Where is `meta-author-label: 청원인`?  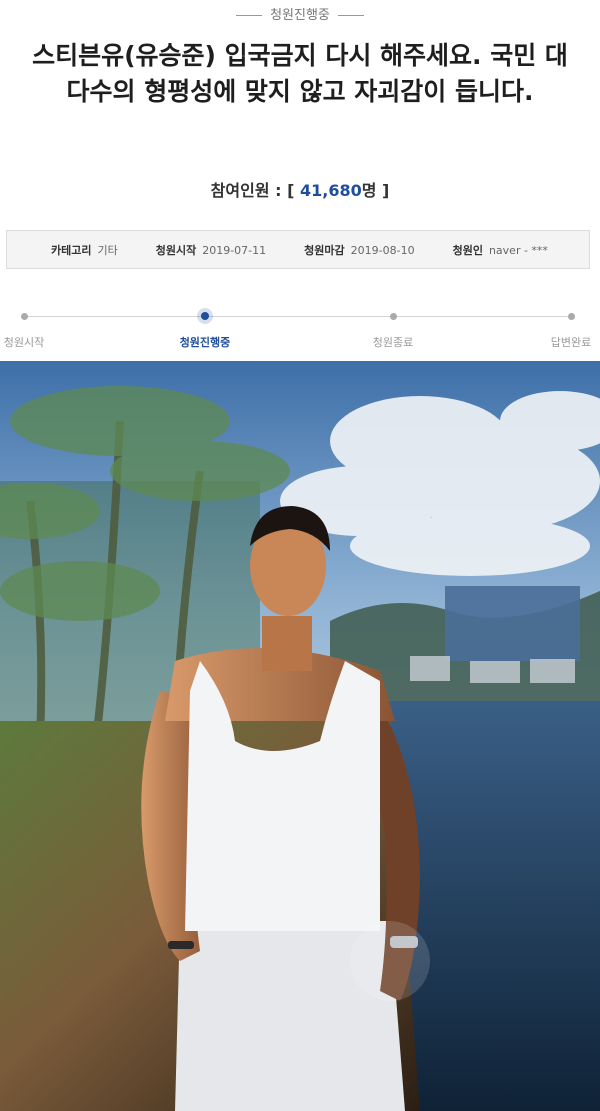 meta-author-label: 청원인 is located at coordinates (467, 250).